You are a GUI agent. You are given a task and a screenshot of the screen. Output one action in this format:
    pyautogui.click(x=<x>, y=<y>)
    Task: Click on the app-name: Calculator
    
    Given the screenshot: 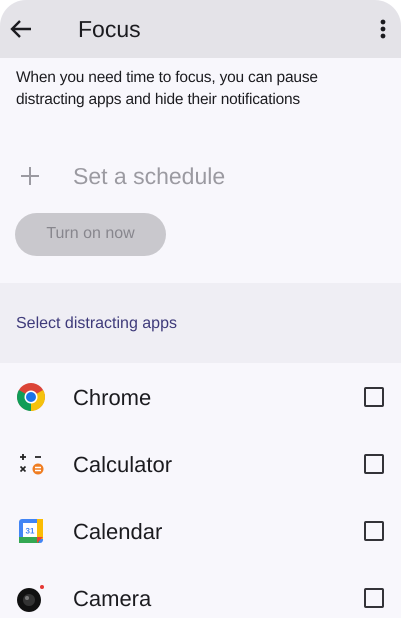 What is the action you would take?
    pyautogui.click(x=123, y=464)
    